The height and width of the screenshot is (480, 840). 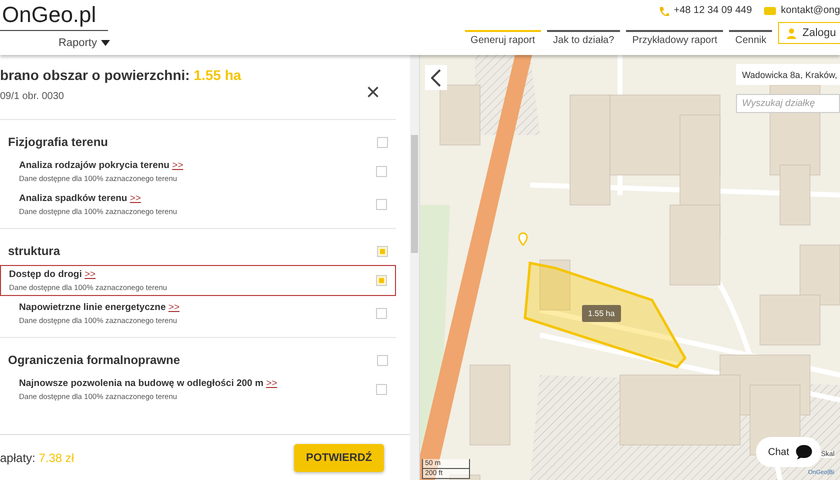 What do you see at coordinates (804, 452) in the screenshot?
I see `speech-bubble-icon` at bounding box center [804, 452].